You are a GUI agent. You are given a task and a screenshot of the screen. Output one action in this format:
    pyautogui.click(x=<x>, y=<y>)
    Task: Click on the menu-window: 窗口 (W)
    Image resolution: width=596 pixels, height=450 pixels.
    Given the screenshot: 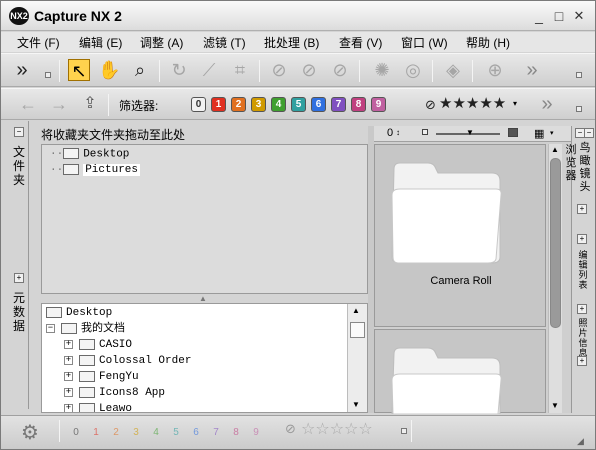 What is the action you would take?
    pyautogui.click(x=424, y=42)
    